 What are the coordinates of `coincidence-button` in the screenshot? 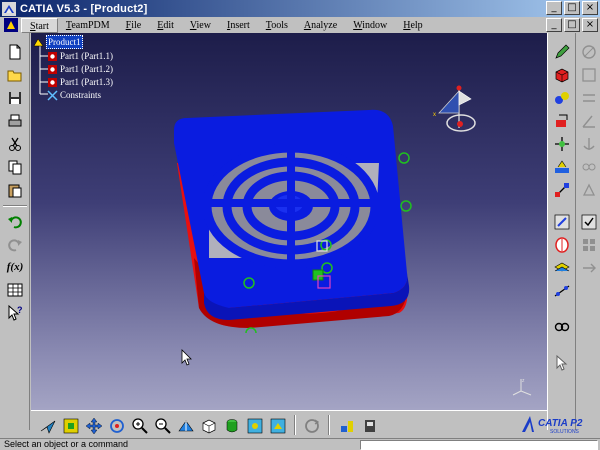 It's located at (589, 52).